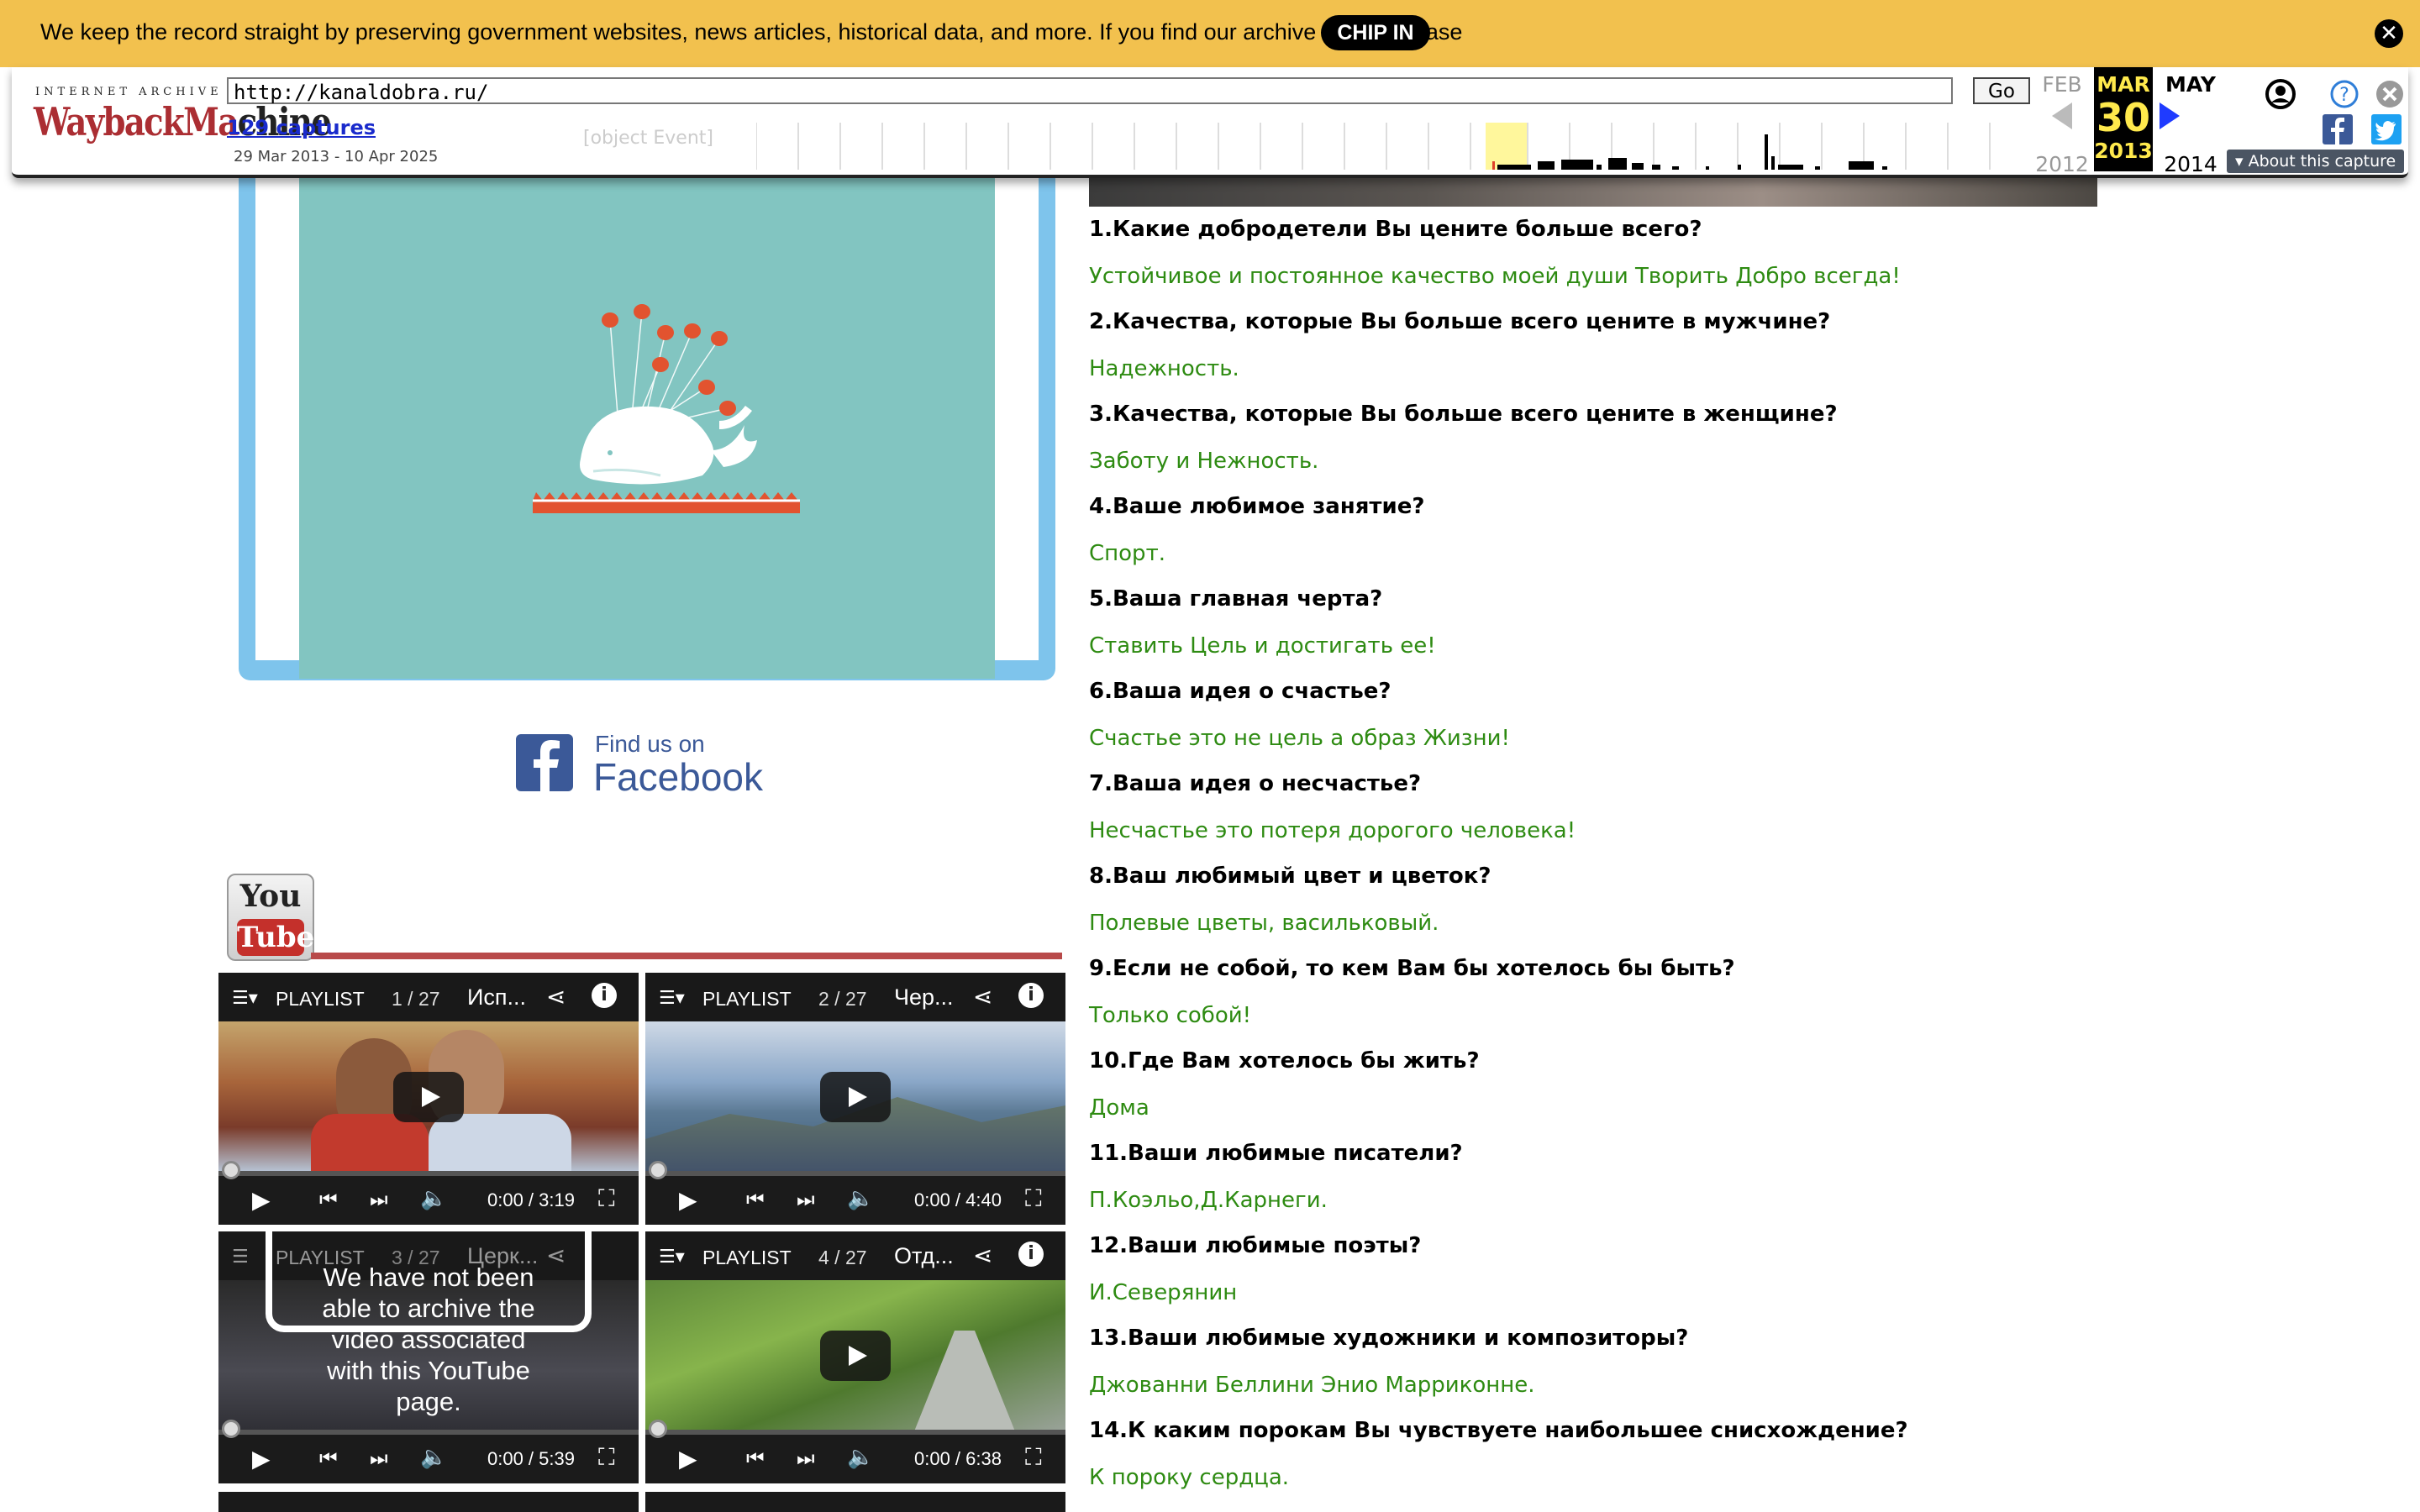  I want to click on answer-14: К пороку сердца., so click(1189, 1477).